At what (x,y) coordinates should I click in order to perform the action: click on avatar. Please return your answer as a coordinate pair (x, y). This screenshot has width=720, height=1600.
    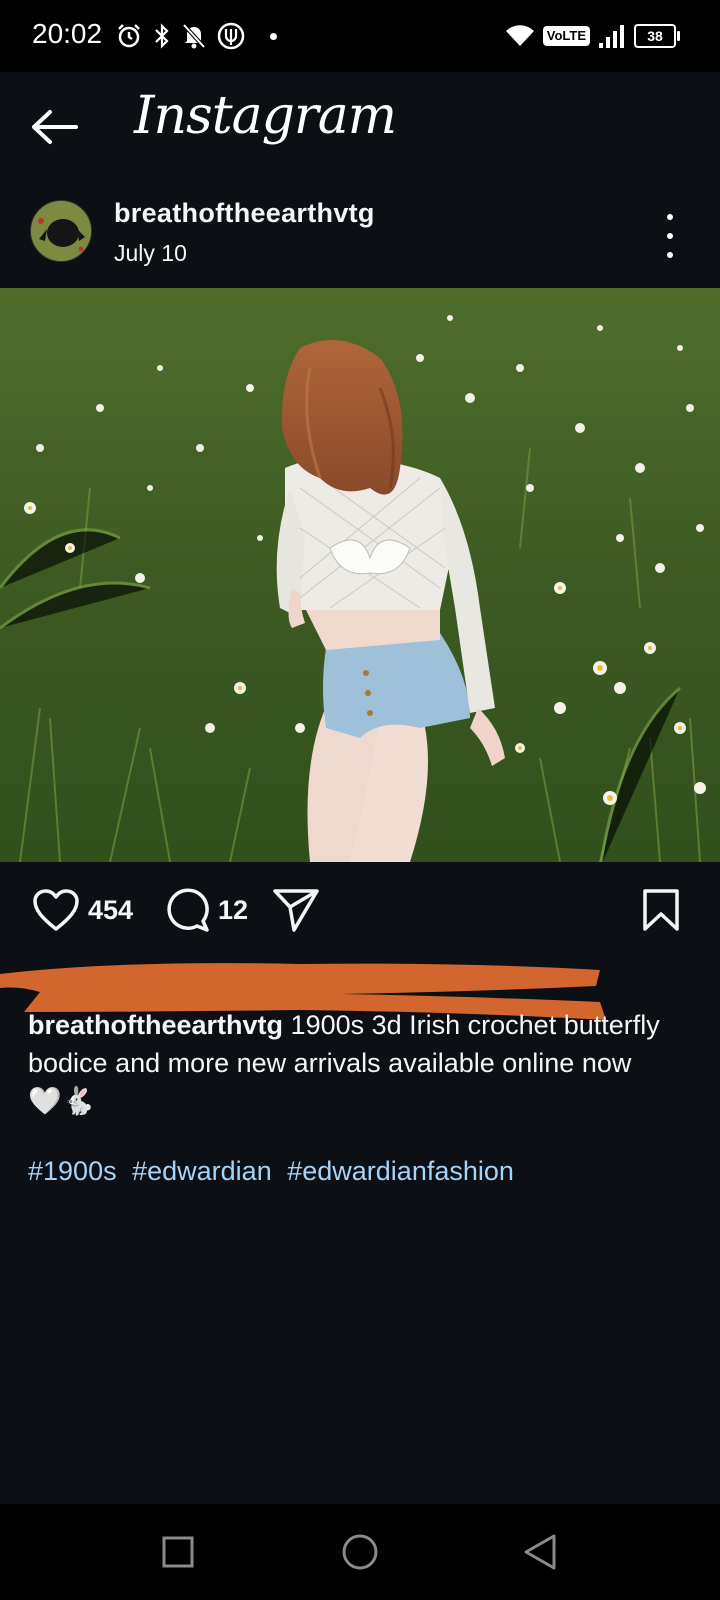
    Looking at the image, I should click on (61, 231).